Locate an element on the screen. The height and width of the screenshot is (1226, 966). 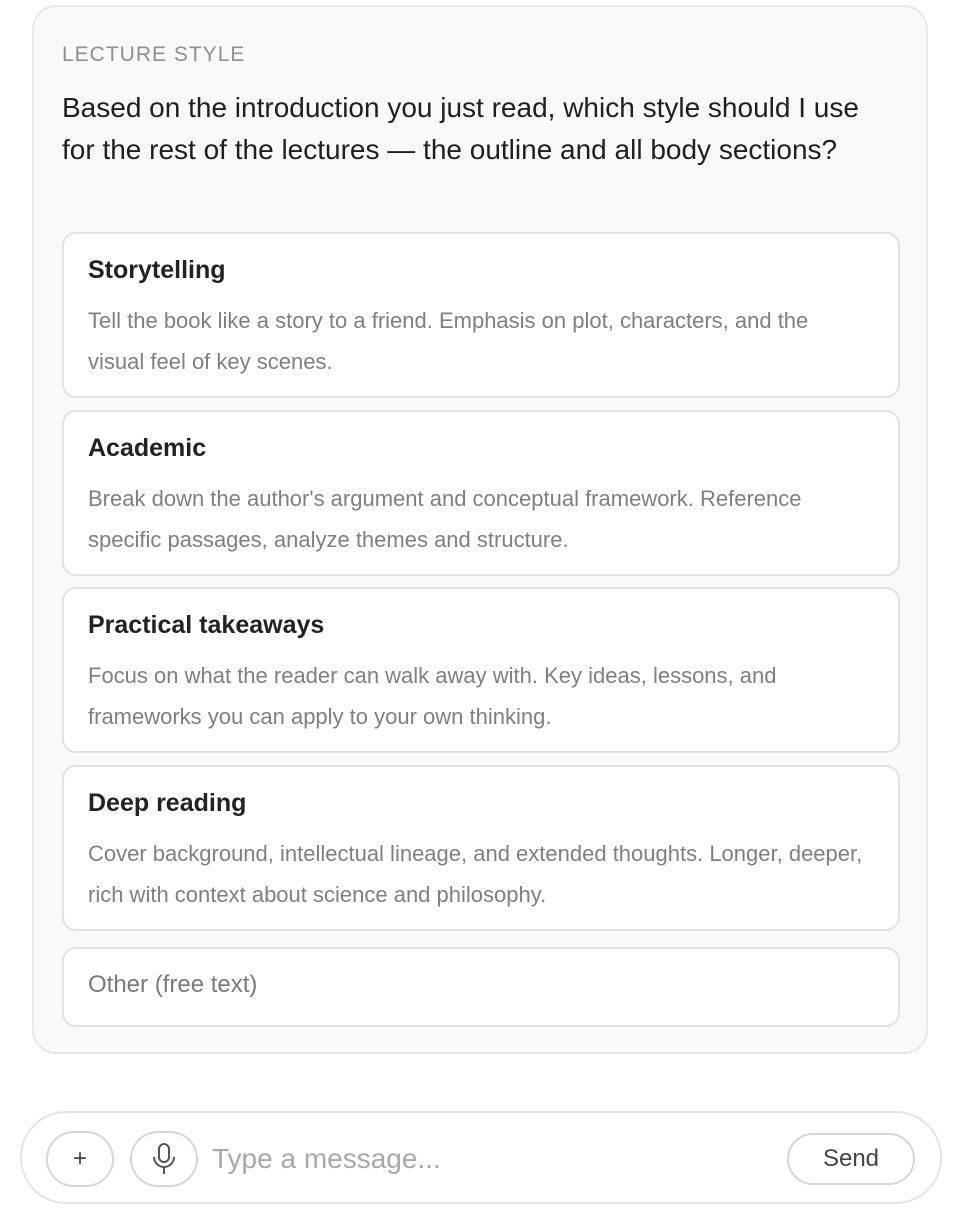
voice-input-button is located at coordinates (164, 1159).